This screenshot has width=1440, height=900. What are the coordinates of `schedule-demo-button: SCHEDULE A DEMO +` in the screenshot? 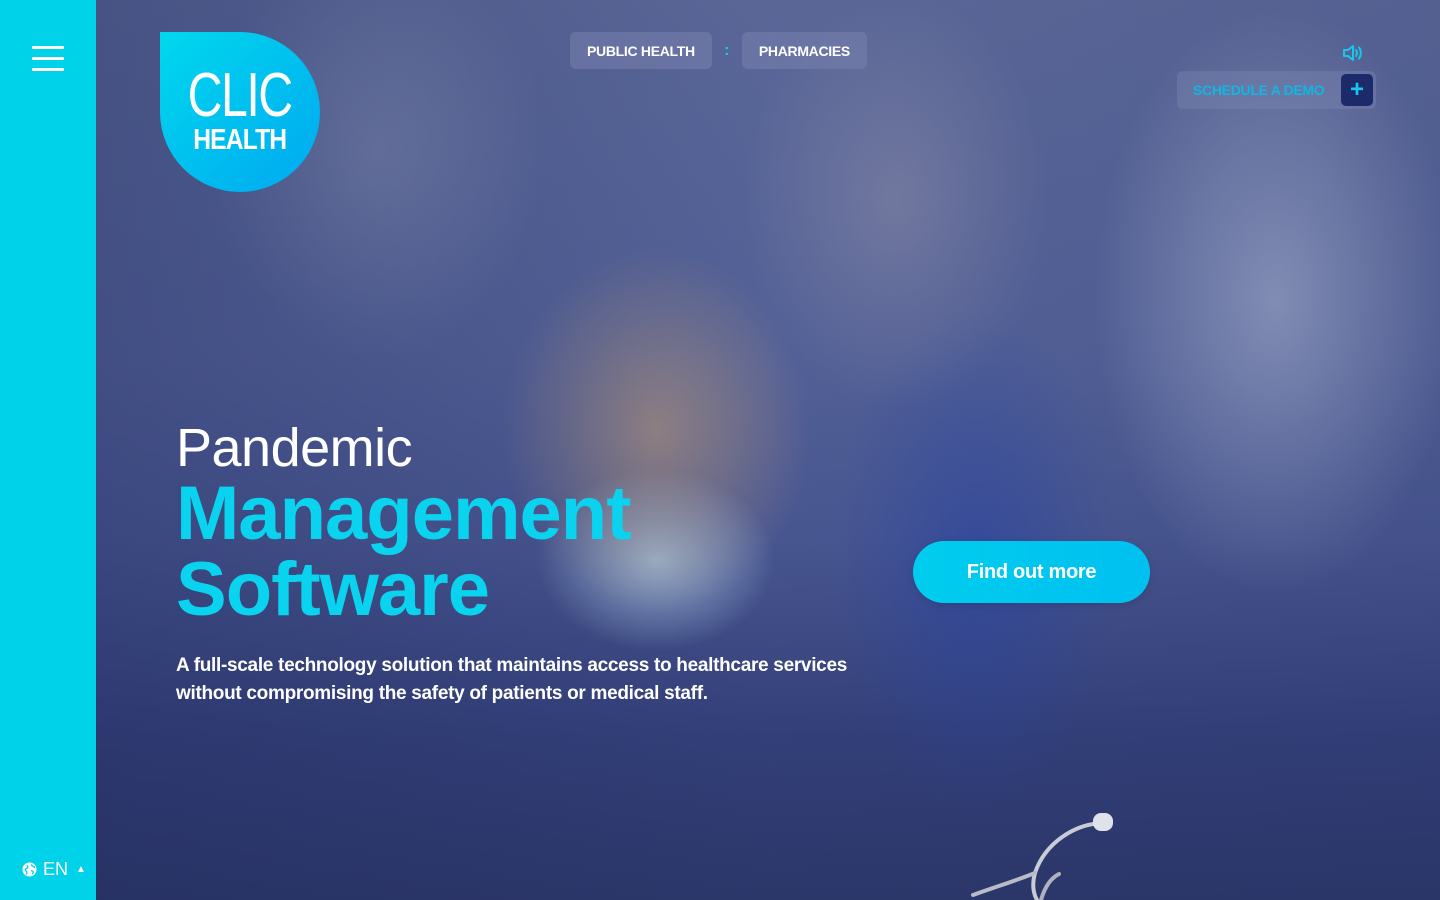 It's located at (1276, 90).